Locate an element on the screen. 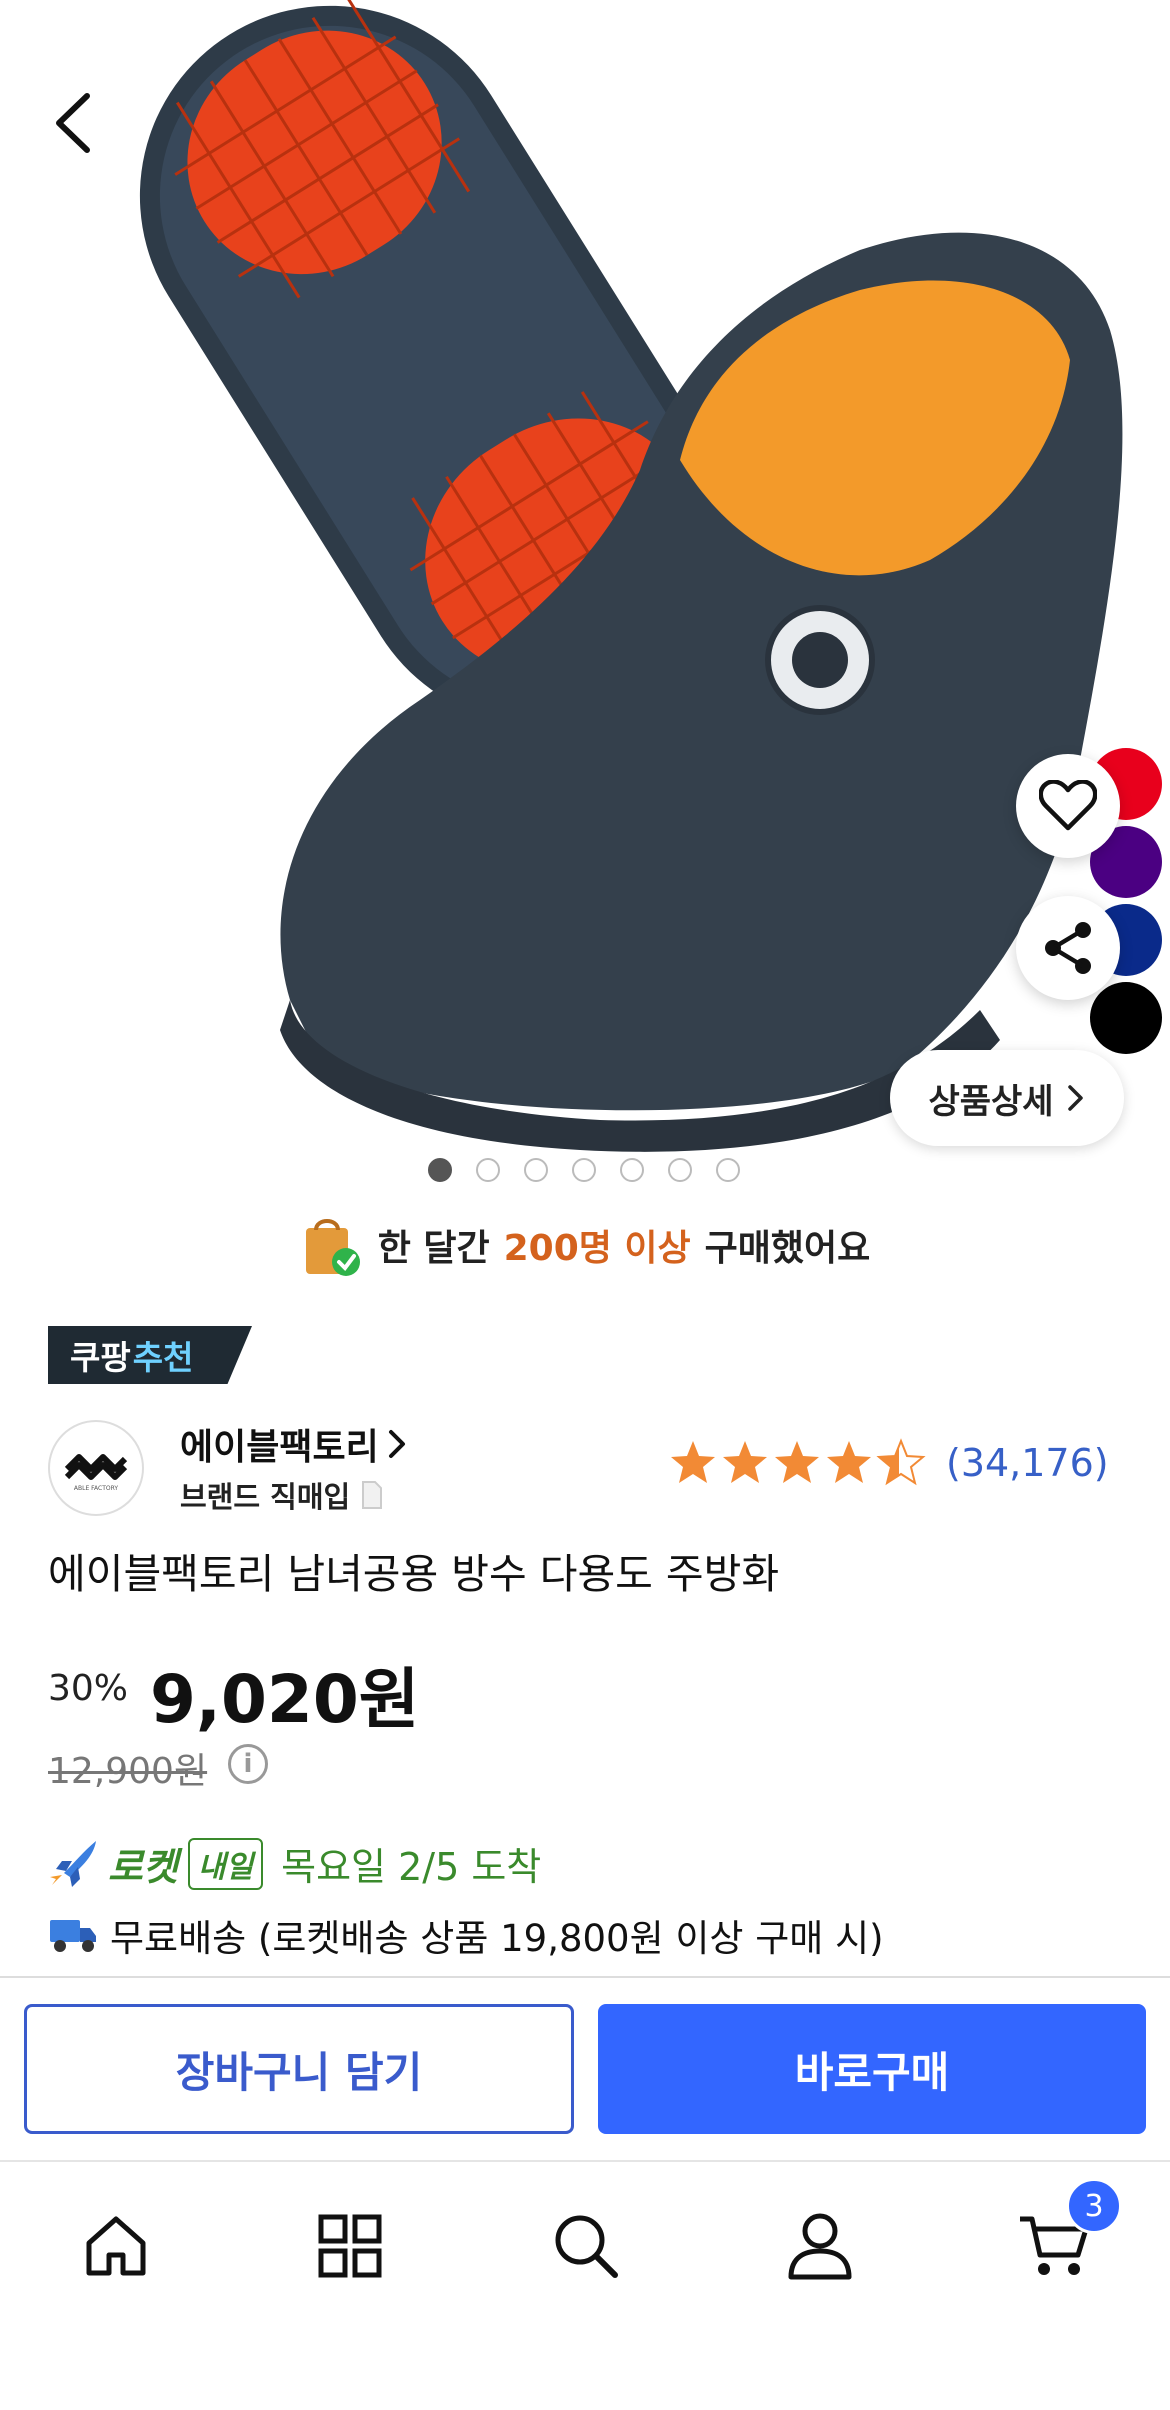 The width and height of the screenshot is (1170, 2410). search-icon is located at coordinates (586, 2246).